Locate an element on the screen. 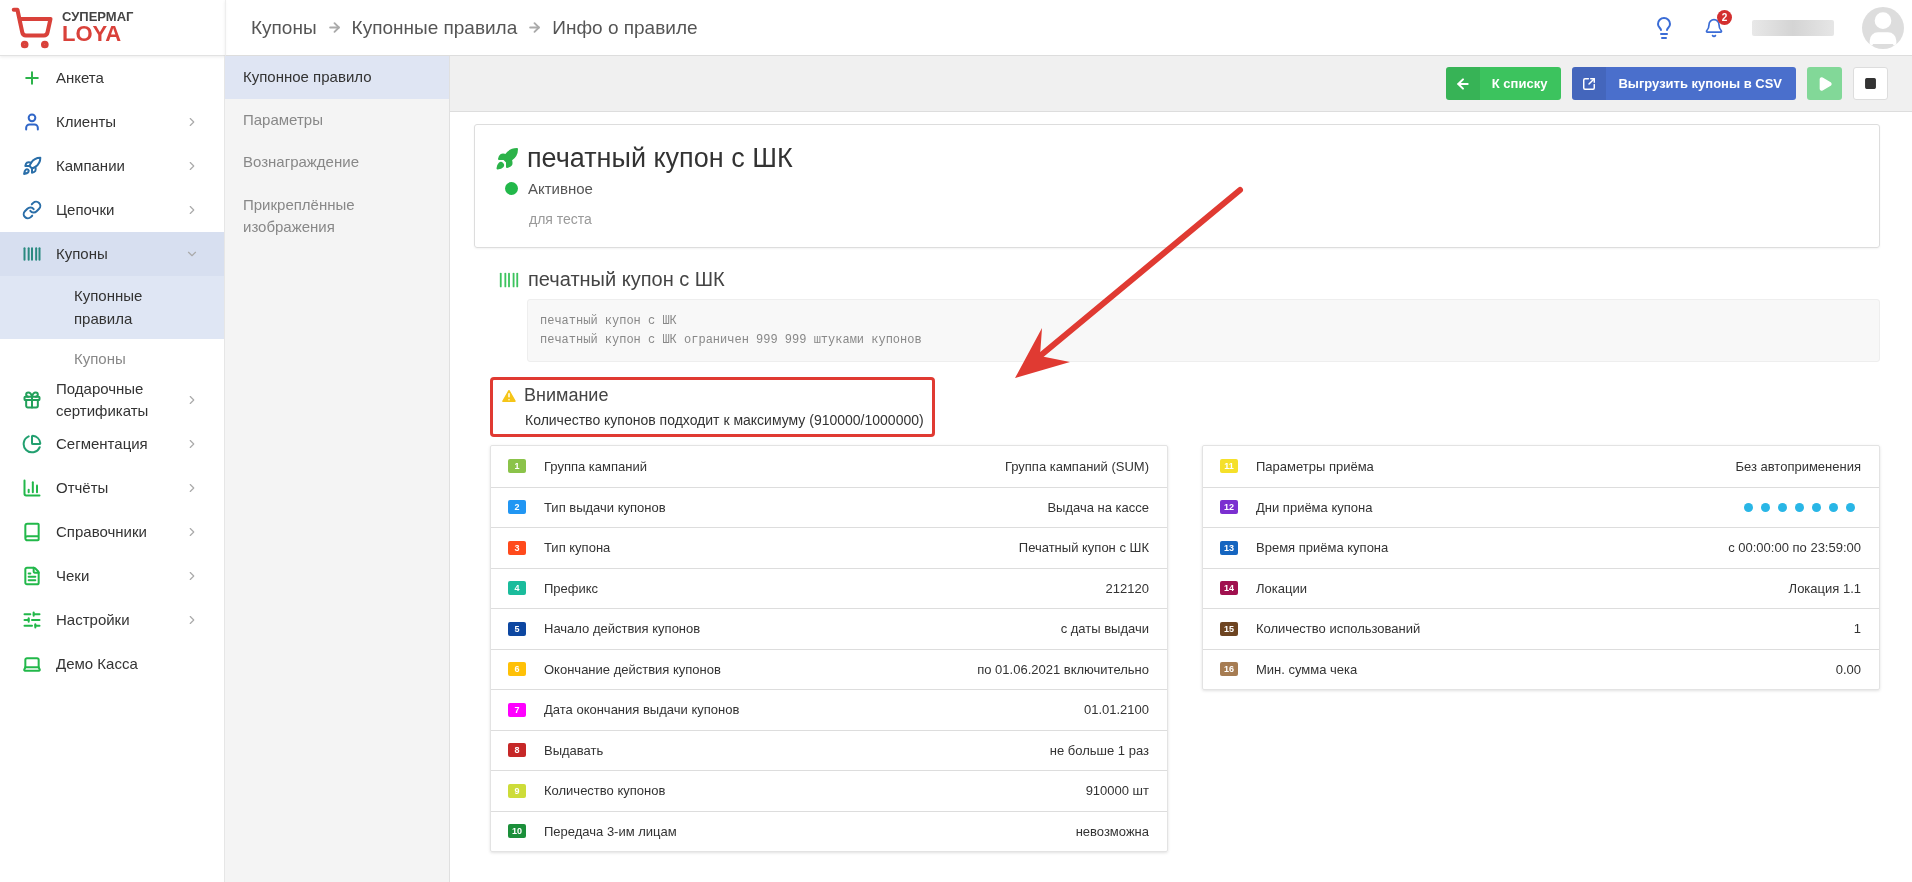 The height and width of the screenshot is (882, 1912). number-badge: 11 is located at coordinates (1229, 466).